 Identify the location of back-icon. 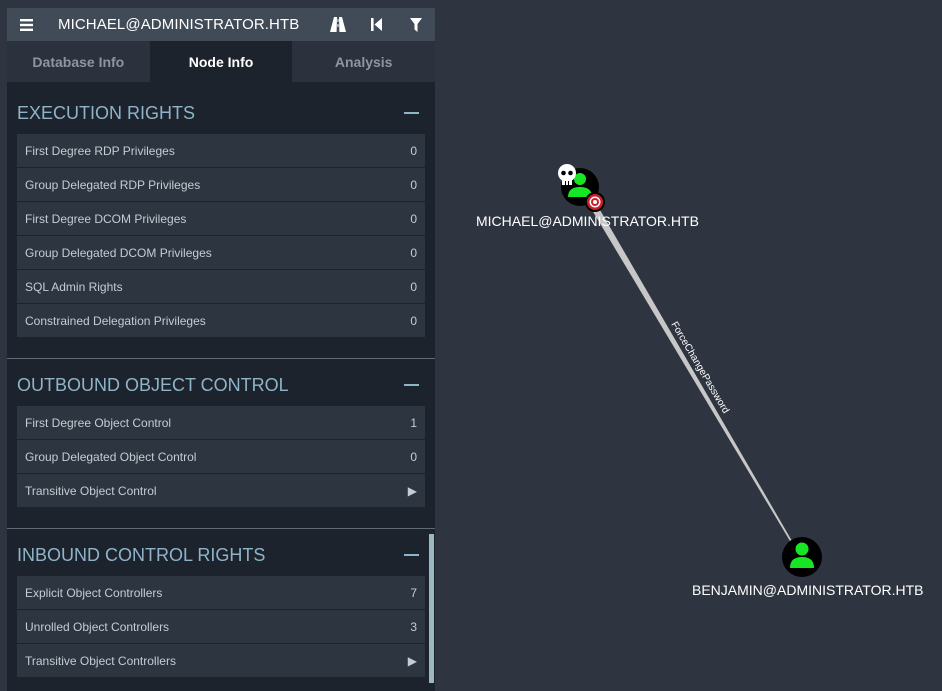
(376, 24).